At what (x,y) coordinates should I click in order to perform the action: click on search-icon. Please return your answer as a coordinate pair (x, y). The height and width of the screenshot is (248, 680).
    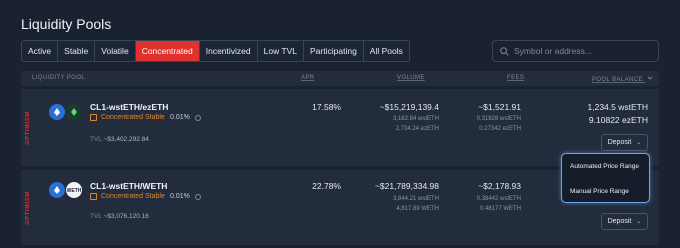
    Looking at the image, I should click on (504, 51).